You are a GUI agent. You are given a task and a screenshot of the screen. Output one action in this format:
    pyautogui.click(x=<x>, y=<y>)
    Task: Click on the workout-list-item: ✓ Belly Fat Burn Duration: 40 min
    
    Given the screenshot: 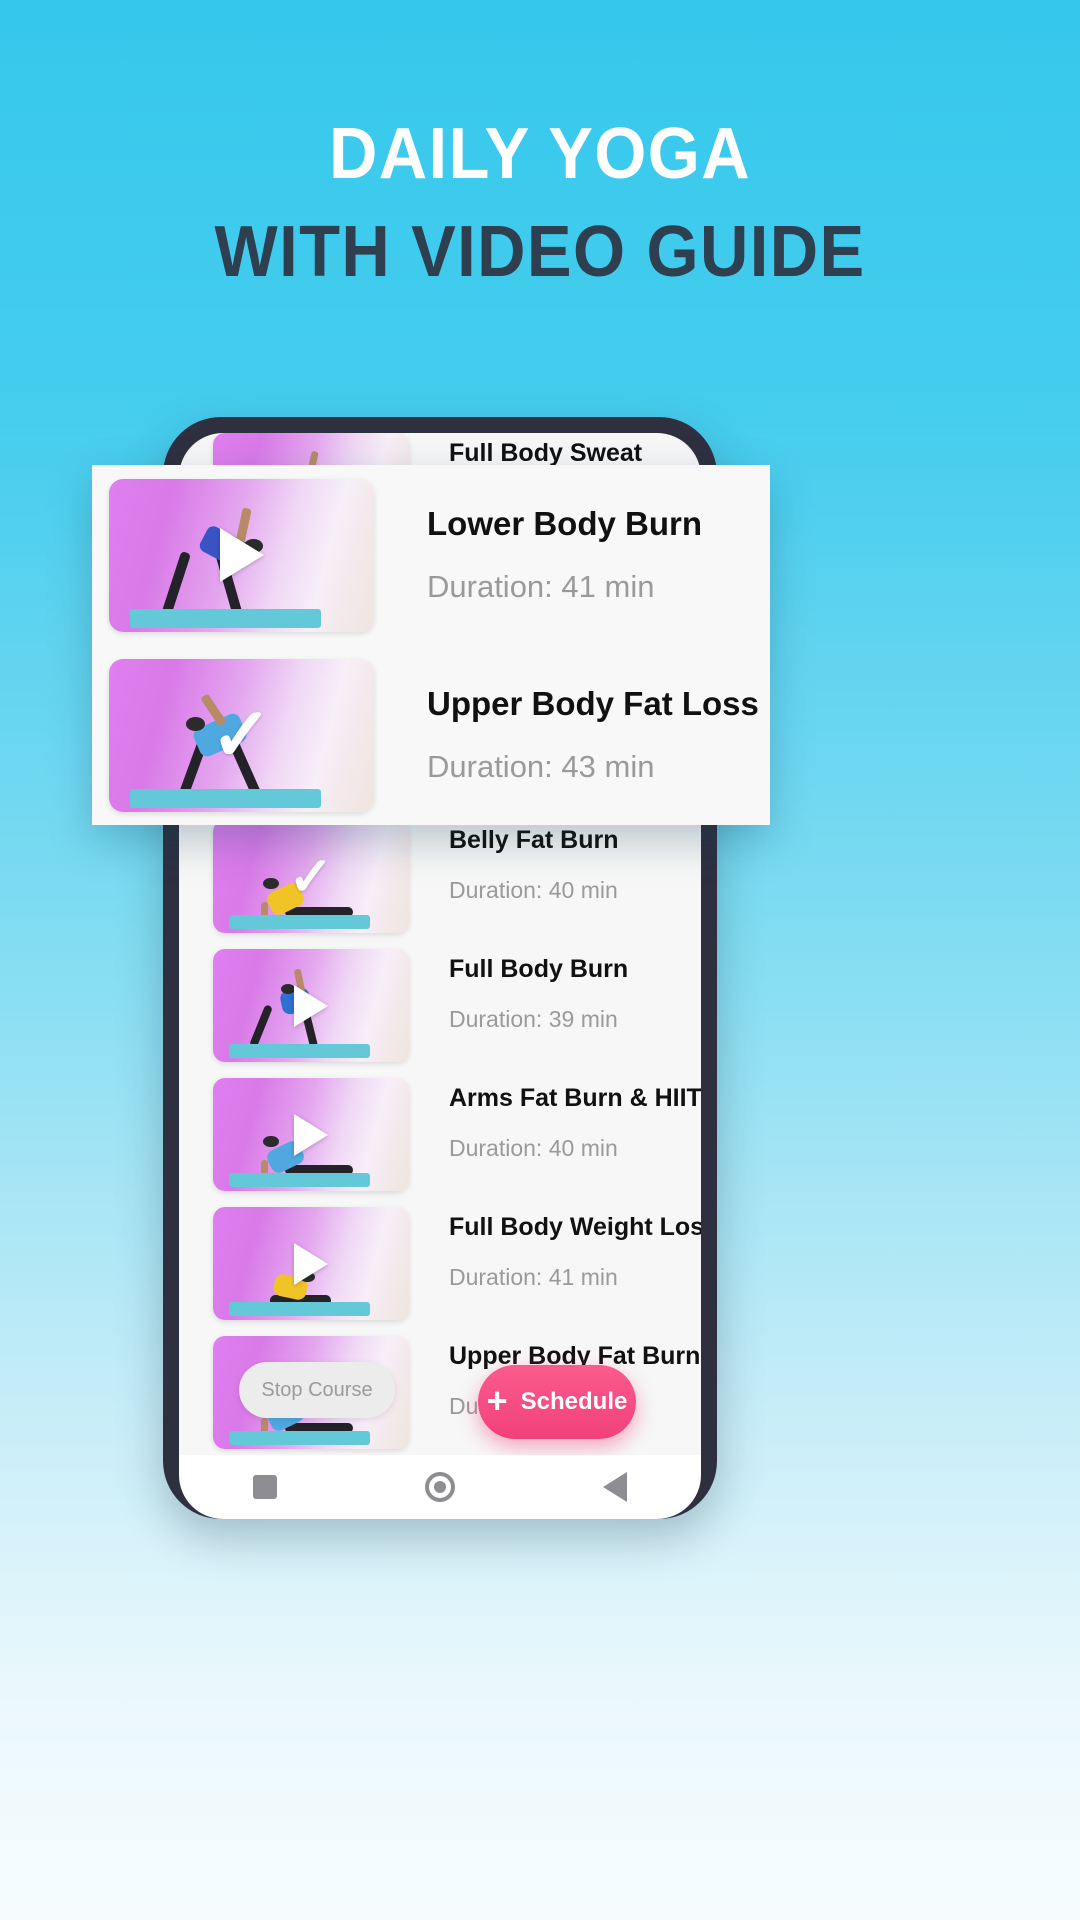 What is the action you would take?
    pyautogui.click(x=440, y=884)
    